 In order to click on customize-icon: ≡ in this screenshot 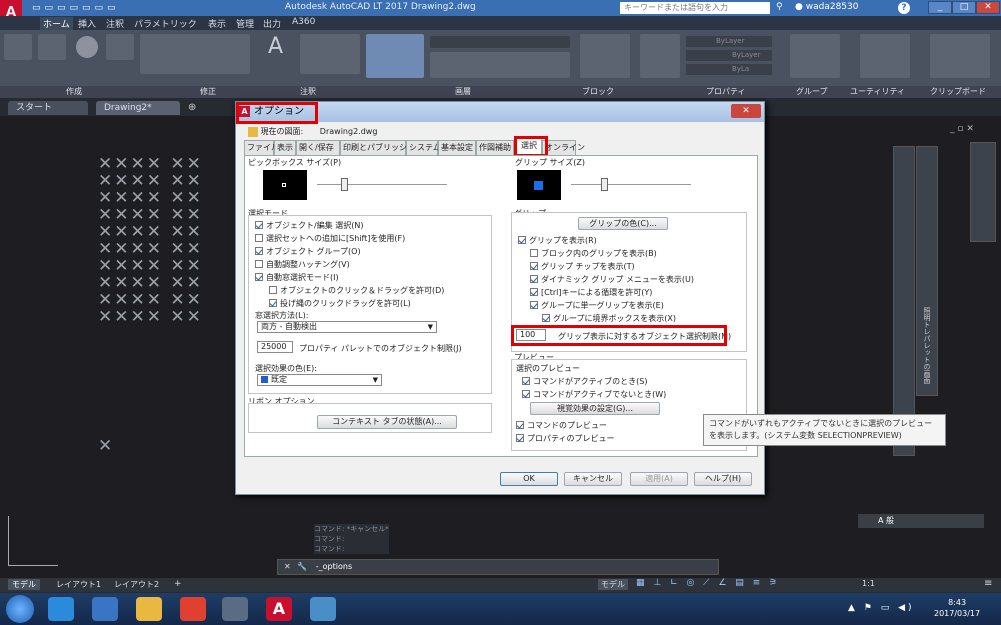, I will do `click(988, 583)`.